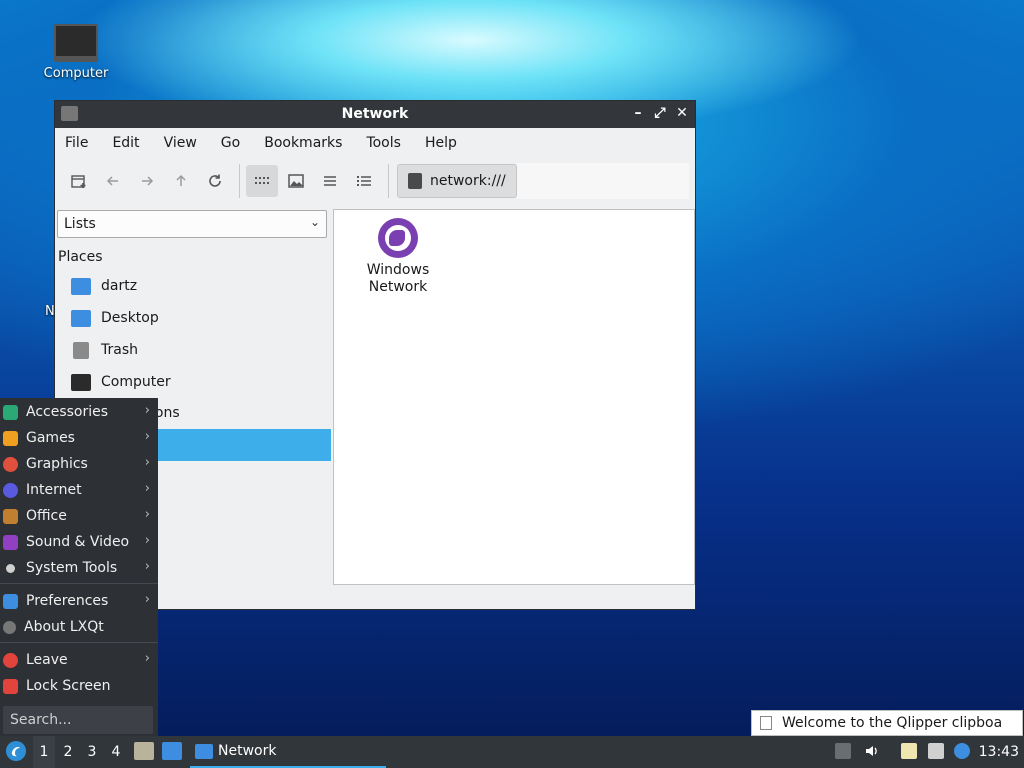 The image size is (1024, 768). Describe the element at coordinates (457, 181) in the screenshot. I see `location-bar: network:///` at that location.